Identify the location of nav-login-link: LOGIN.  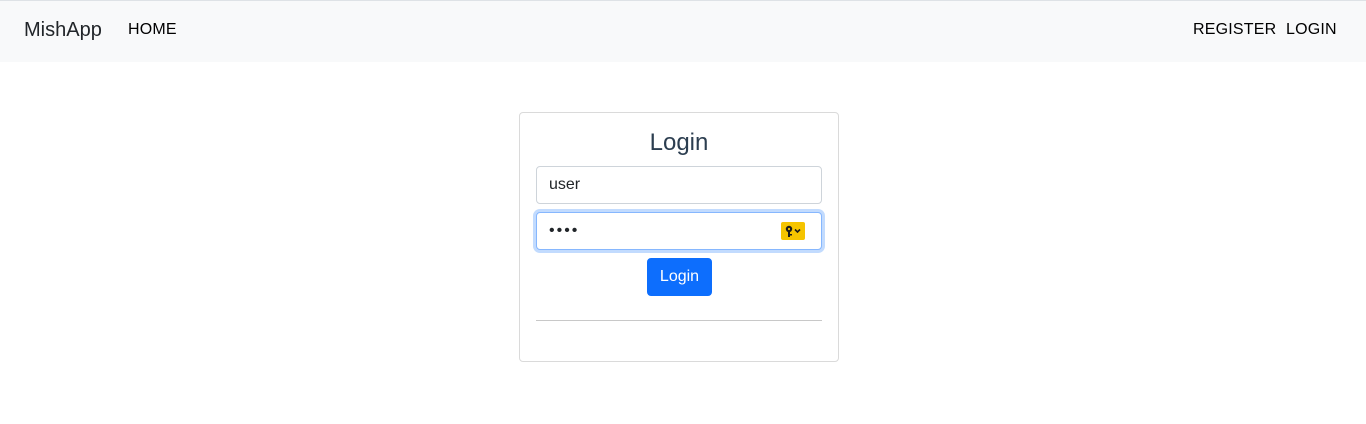
(1311, 30).